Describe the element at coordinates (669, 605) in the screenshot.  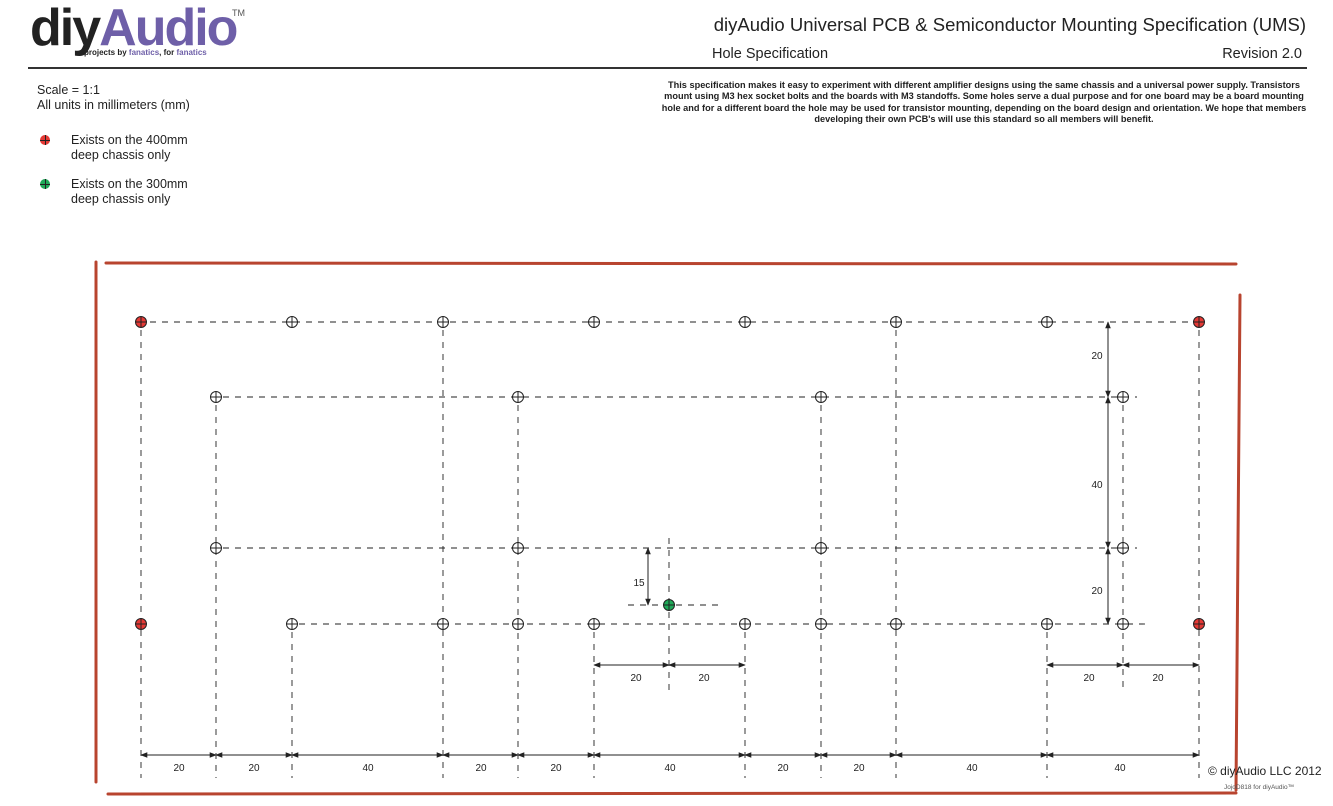
I see `hole-300mm-only` at that location.